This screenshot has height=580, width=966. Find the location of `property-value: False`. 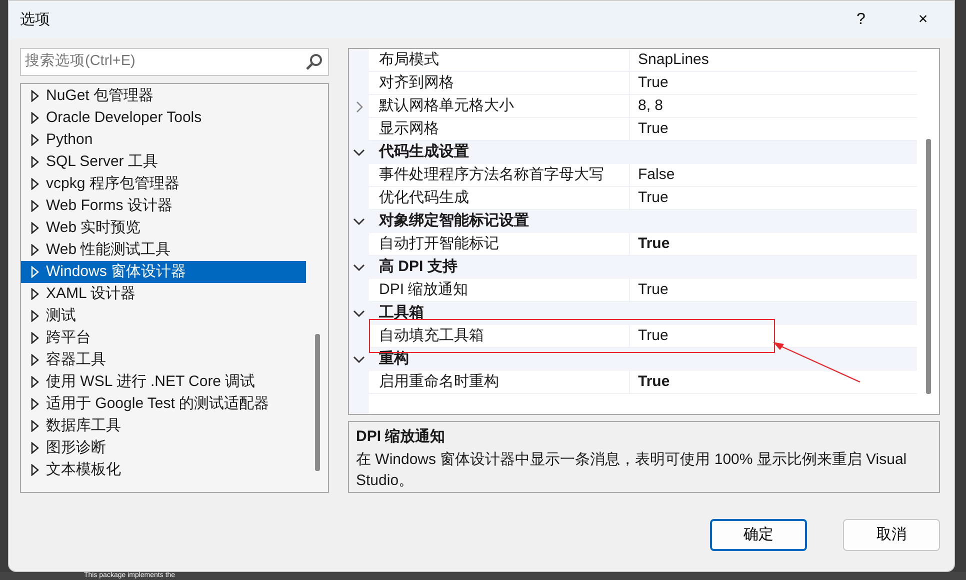

property-value: False is located at coordinates (773, 175).